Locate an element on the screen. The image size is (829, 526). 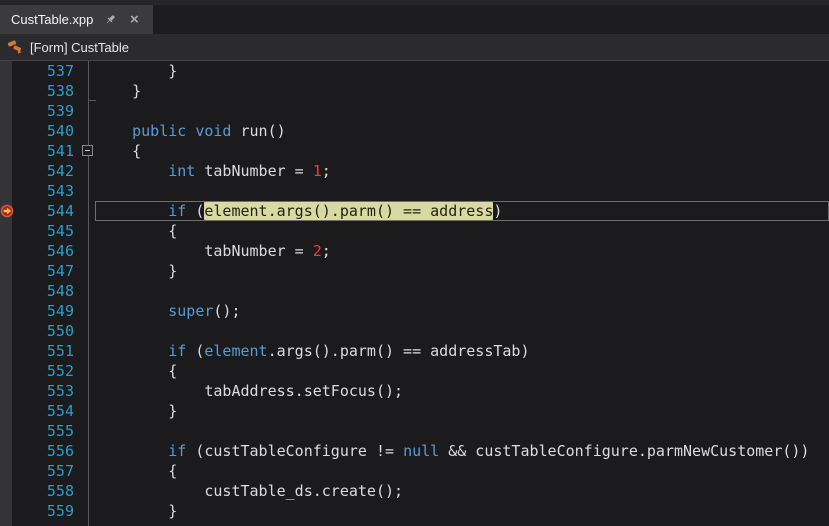
line-number: 553 is located at coordinates (60, 391).